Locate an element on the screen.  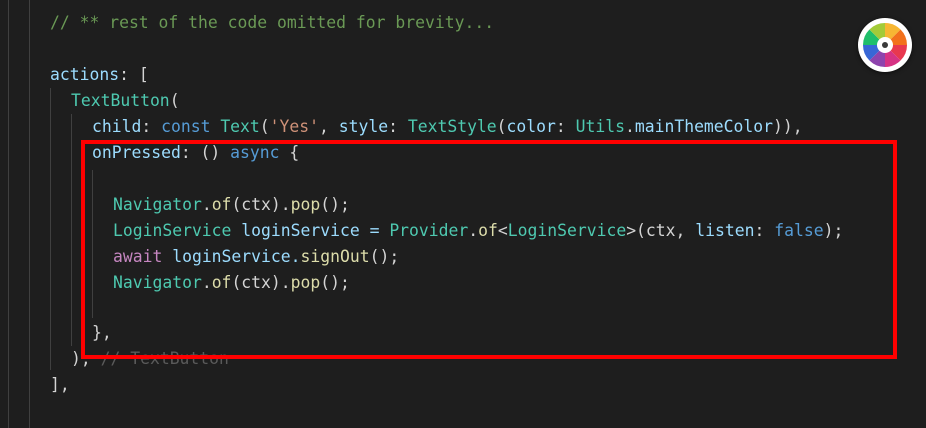
punctuation: }, is located at coordinates (102, 332).